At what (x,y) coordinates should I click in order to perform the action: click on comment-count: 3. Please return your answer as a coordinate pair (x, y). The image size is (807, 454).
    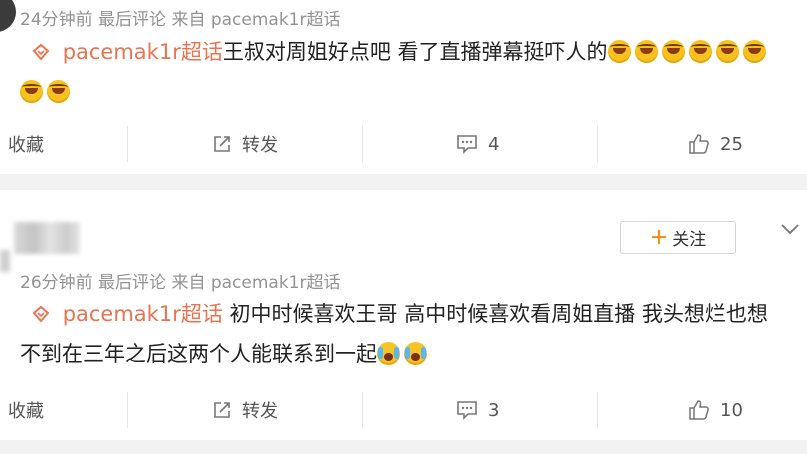
    Looking at the image, I should click on (494, 410).